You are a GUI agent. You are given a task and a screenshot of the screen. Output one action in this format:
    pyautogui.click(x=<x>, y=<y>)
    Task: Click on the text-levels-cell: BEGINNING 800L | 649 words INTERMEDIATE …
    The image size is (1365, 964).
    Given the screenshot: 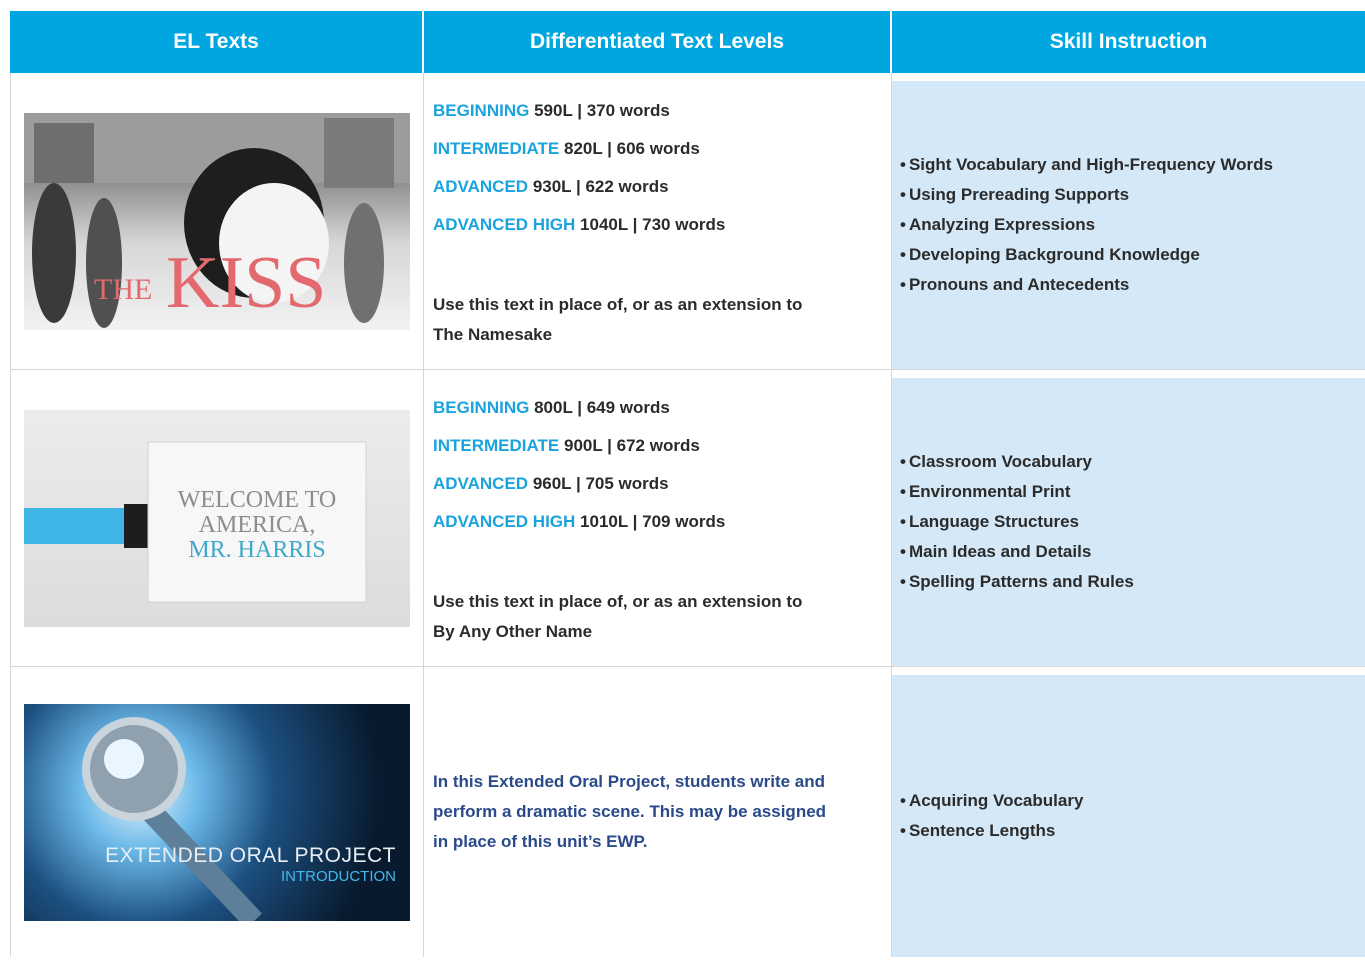 What is the action you would take?
    pyautogui.click(x=658, y=518)
    